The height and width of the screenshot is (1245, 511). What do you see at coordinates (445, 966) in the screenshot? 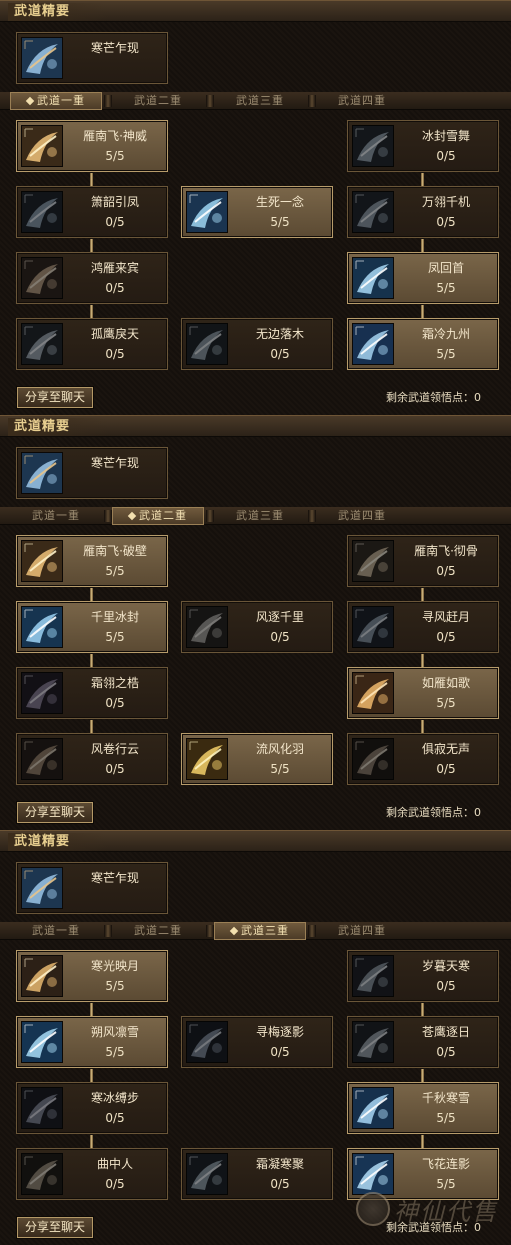
I see `skill-name: 岁暮天寒` at bounding box center [445, 966].